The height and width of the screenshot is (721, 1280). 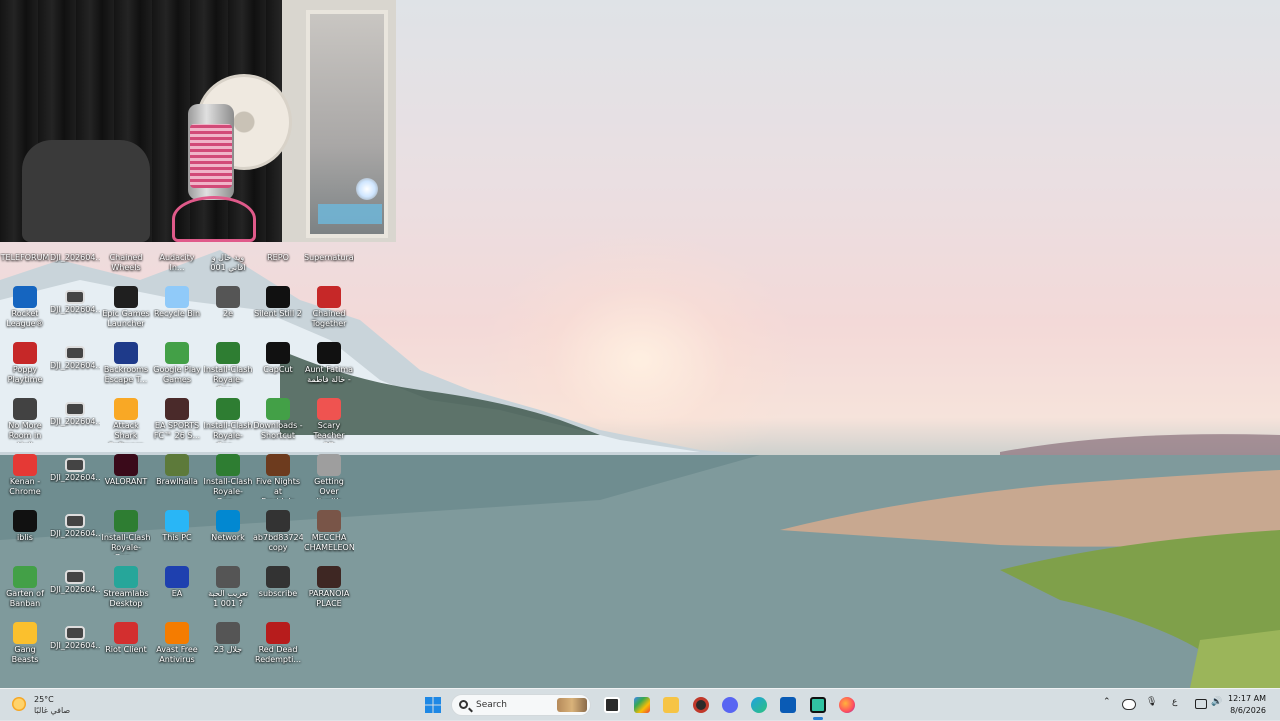 I want to click on desktop-icon: Poppy Playtime, so click(x=25, y=366).